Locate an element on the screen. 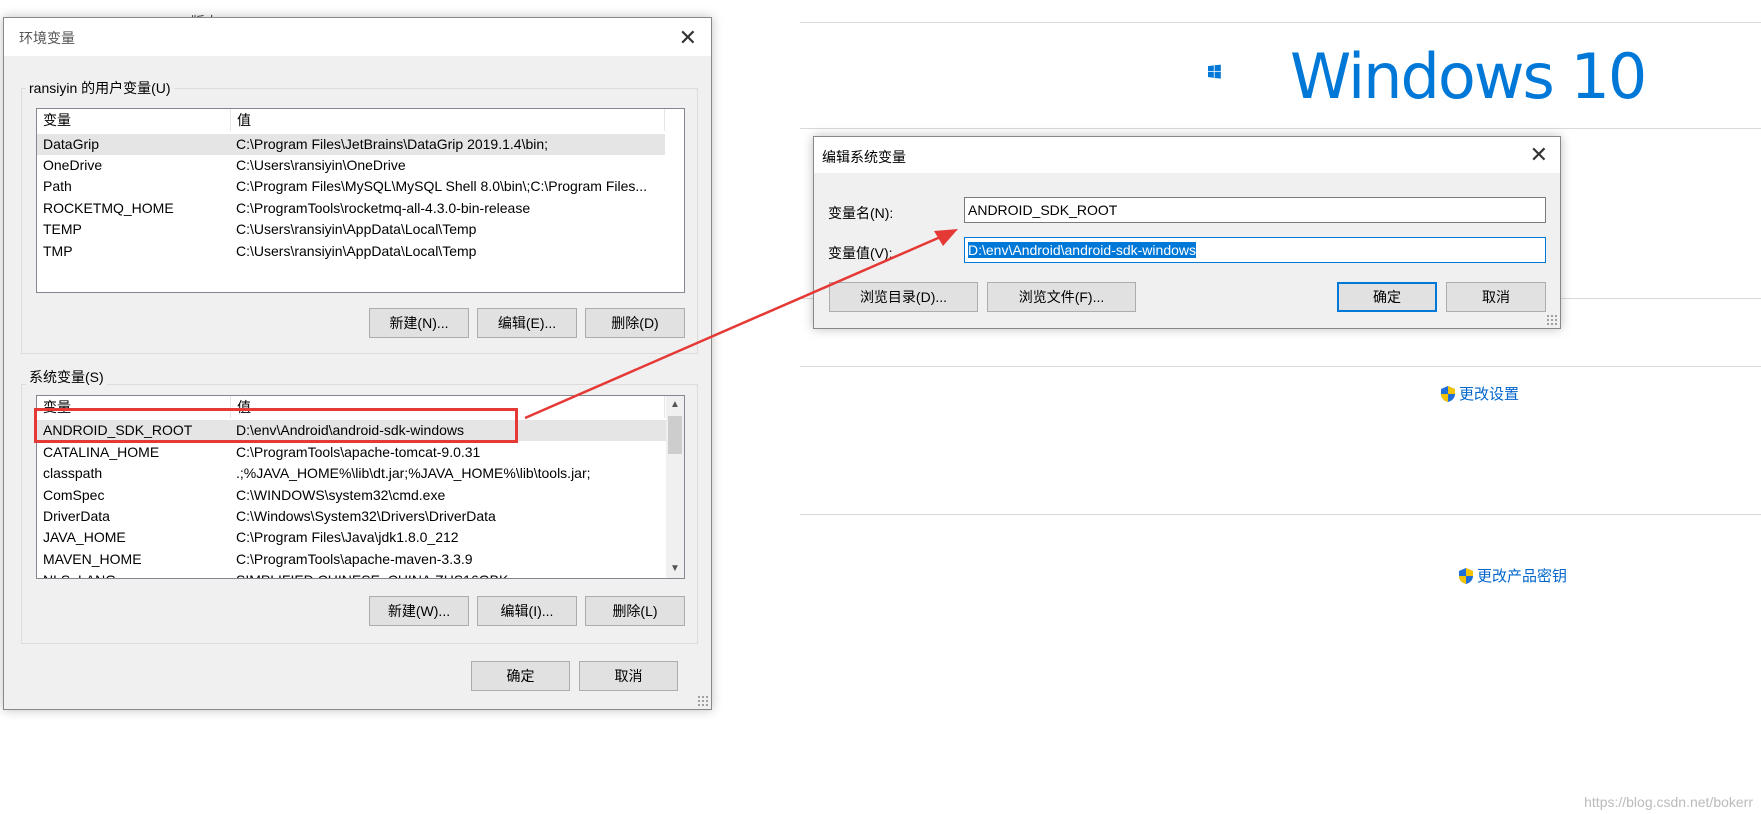 Image resolution: width=1761 pixels, height=814 pixels. user-delete-button: 删除(D) is located at coordinates (635, 323).